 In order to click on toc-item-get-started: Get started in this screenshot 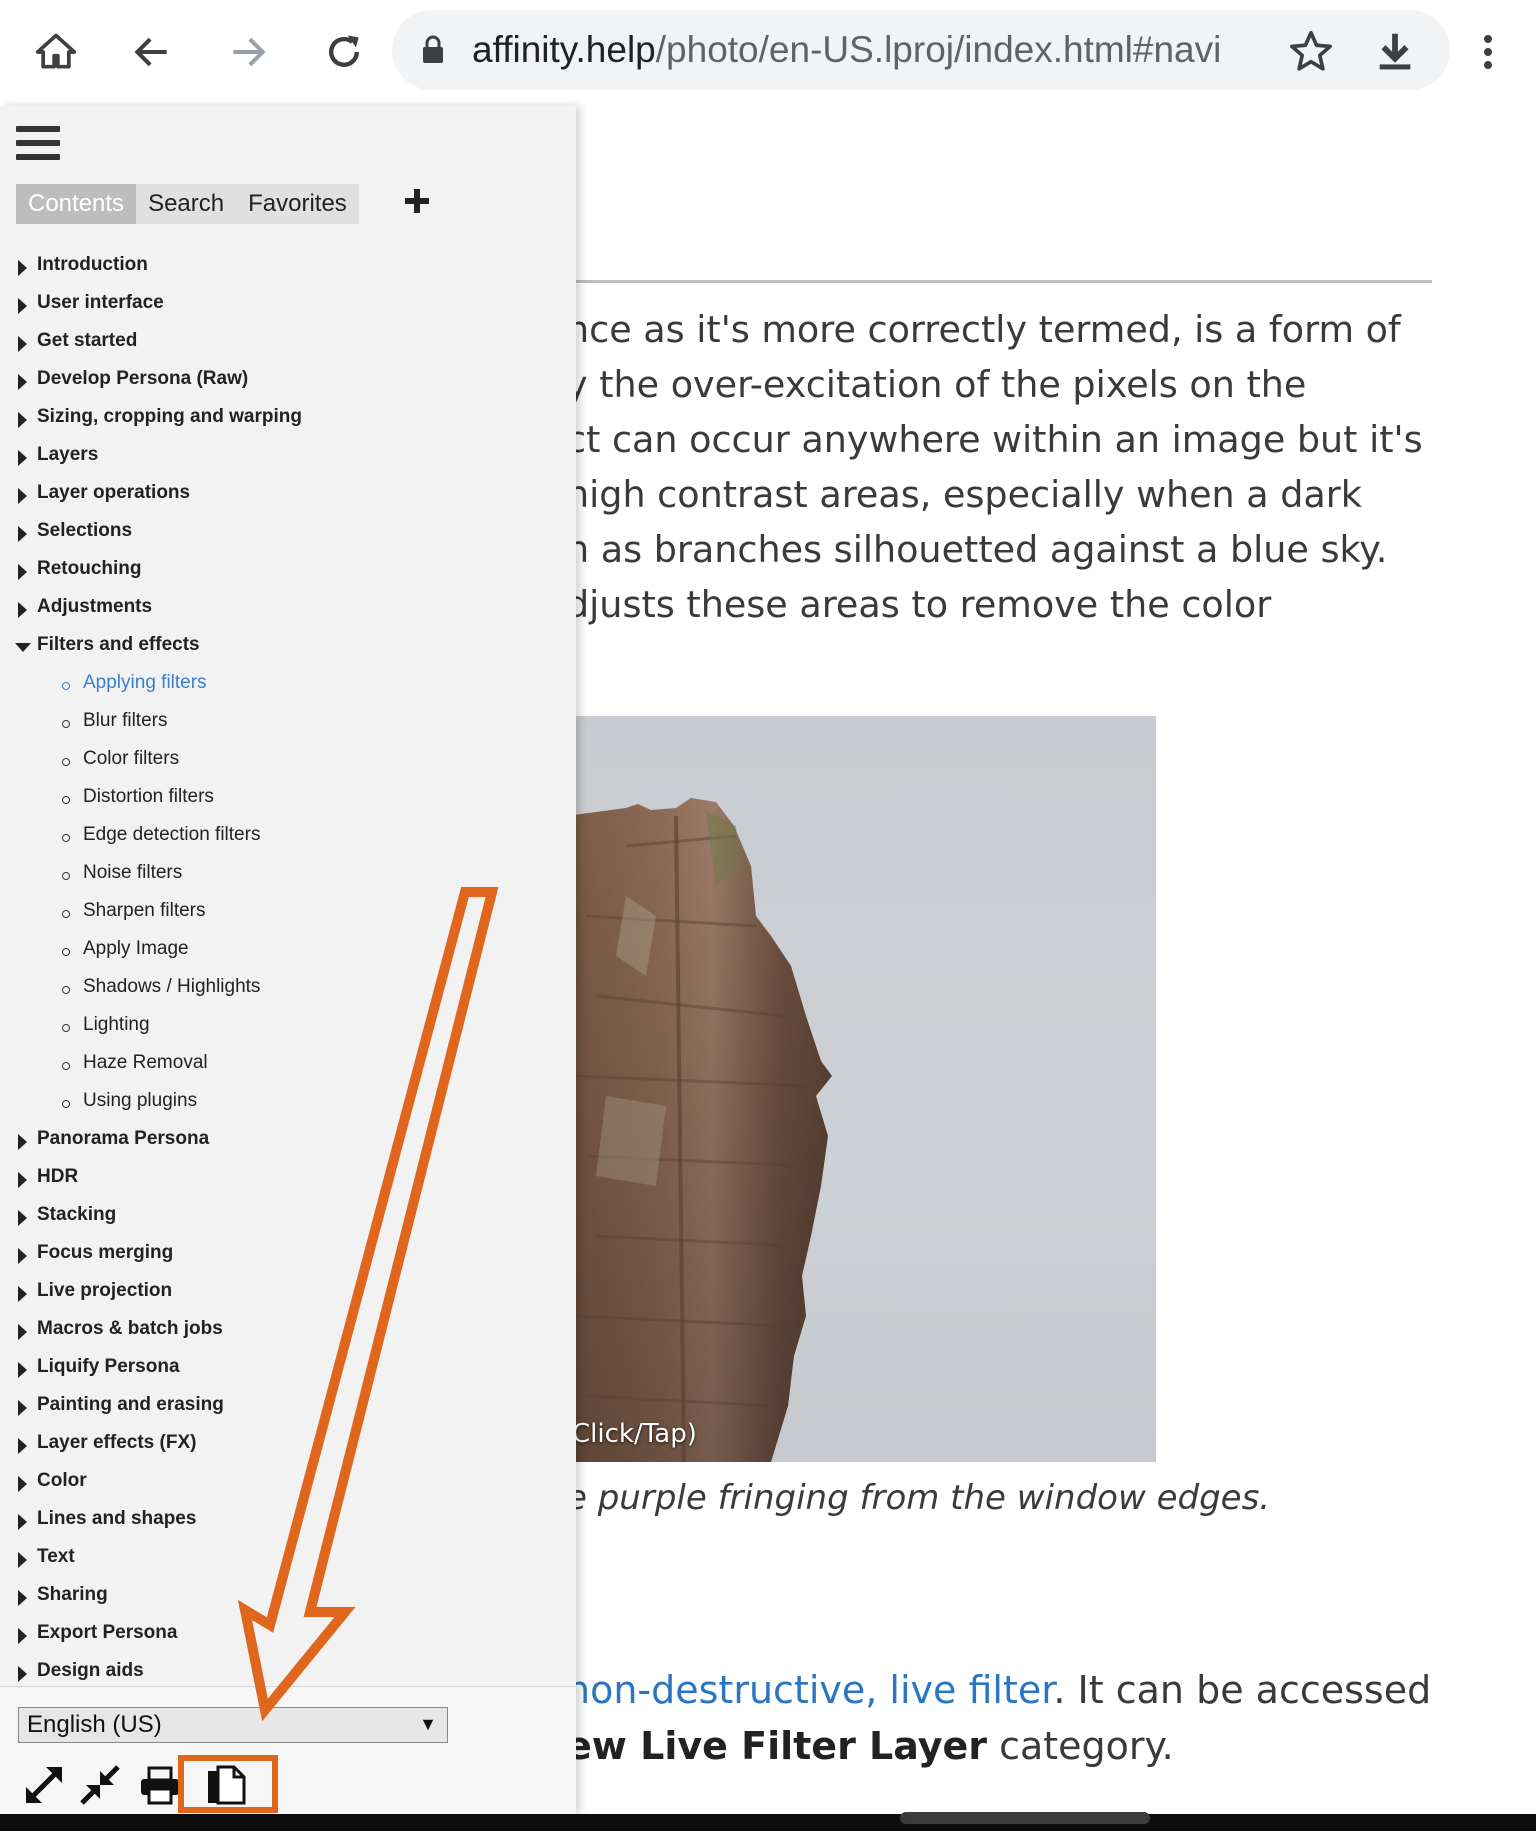, I will do `click(288, 343)`.